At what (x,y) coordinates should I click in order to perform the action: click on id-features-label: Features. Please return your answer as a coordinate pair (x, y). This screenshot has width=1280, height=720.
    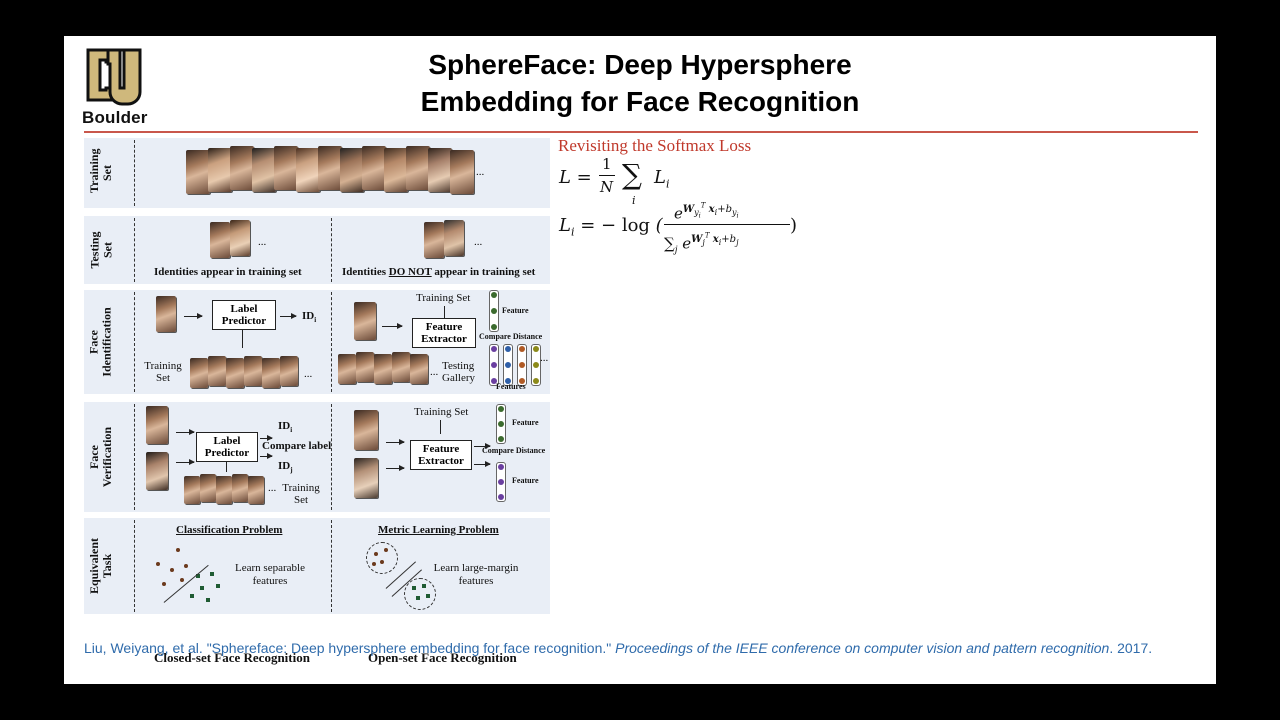
    Looking at the image, I should click on (511, 386).